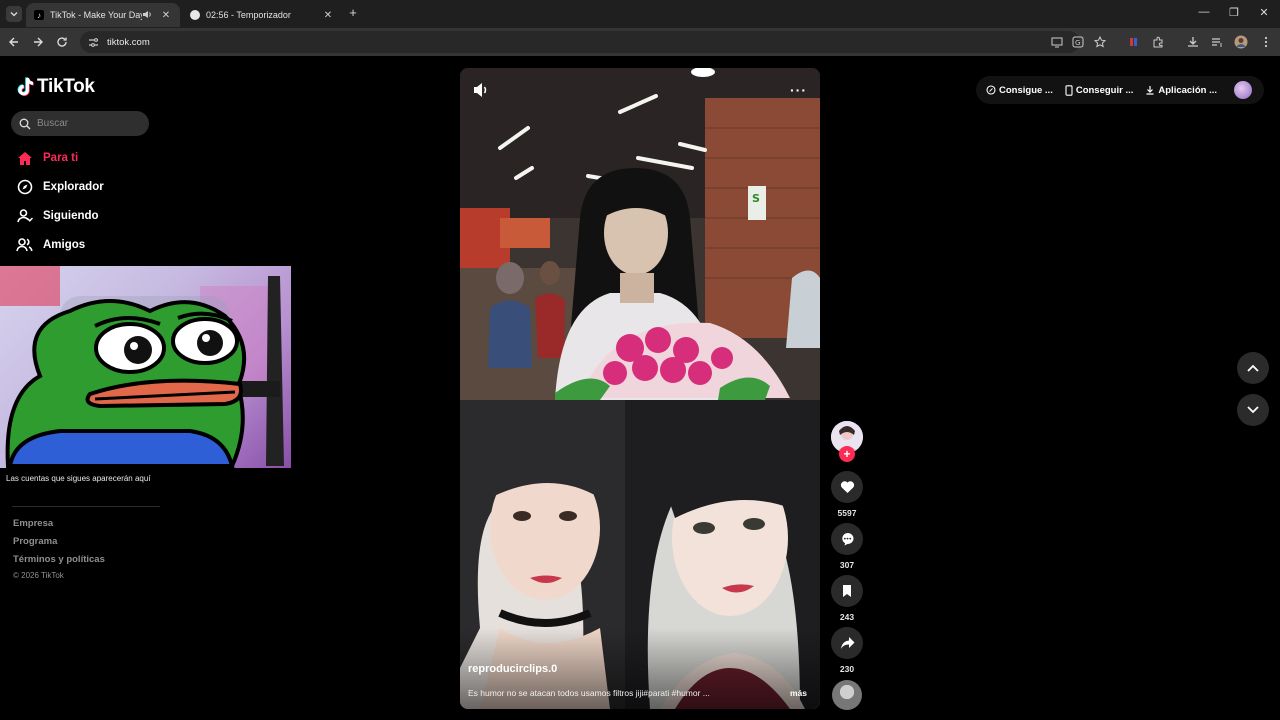 Image resolution: width=1280 pixels, height=720 pixels. What do you see at coordinates (35, 541) in the screenshot?
I see `footer-link-programa: Programa` at bounding box center [35, 541].